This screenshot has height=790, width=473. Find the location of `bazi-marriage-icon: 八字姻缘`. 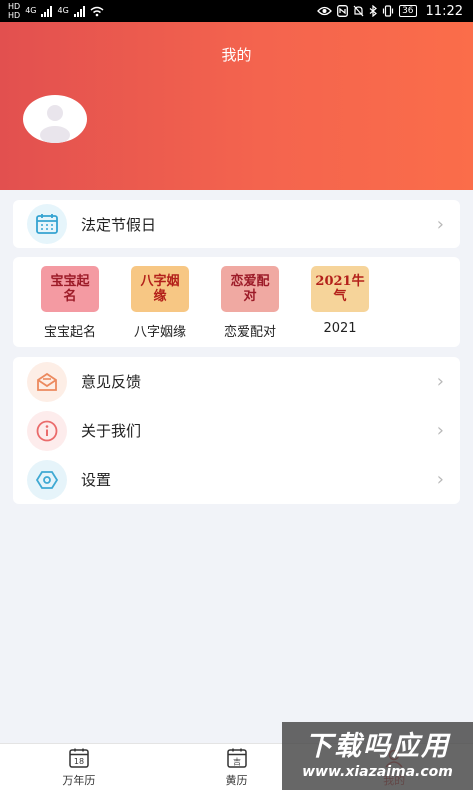

bazi-marriage-icon: 八字姻缘 is located at coordinates (160, 289).